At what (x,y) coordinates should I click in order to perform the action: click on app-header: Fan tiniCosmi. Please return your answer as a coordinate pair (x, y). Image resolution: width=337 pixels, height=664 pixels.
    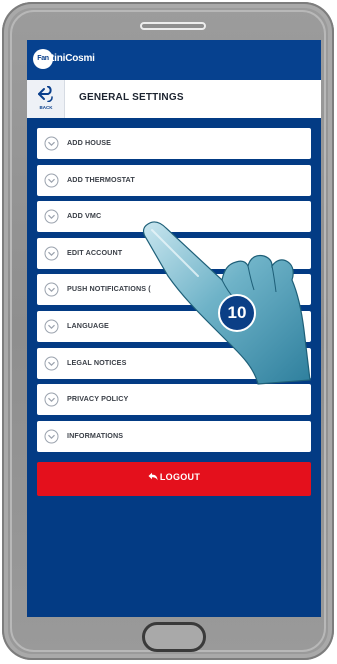
    Looking at the image, I should click on (174, 60).